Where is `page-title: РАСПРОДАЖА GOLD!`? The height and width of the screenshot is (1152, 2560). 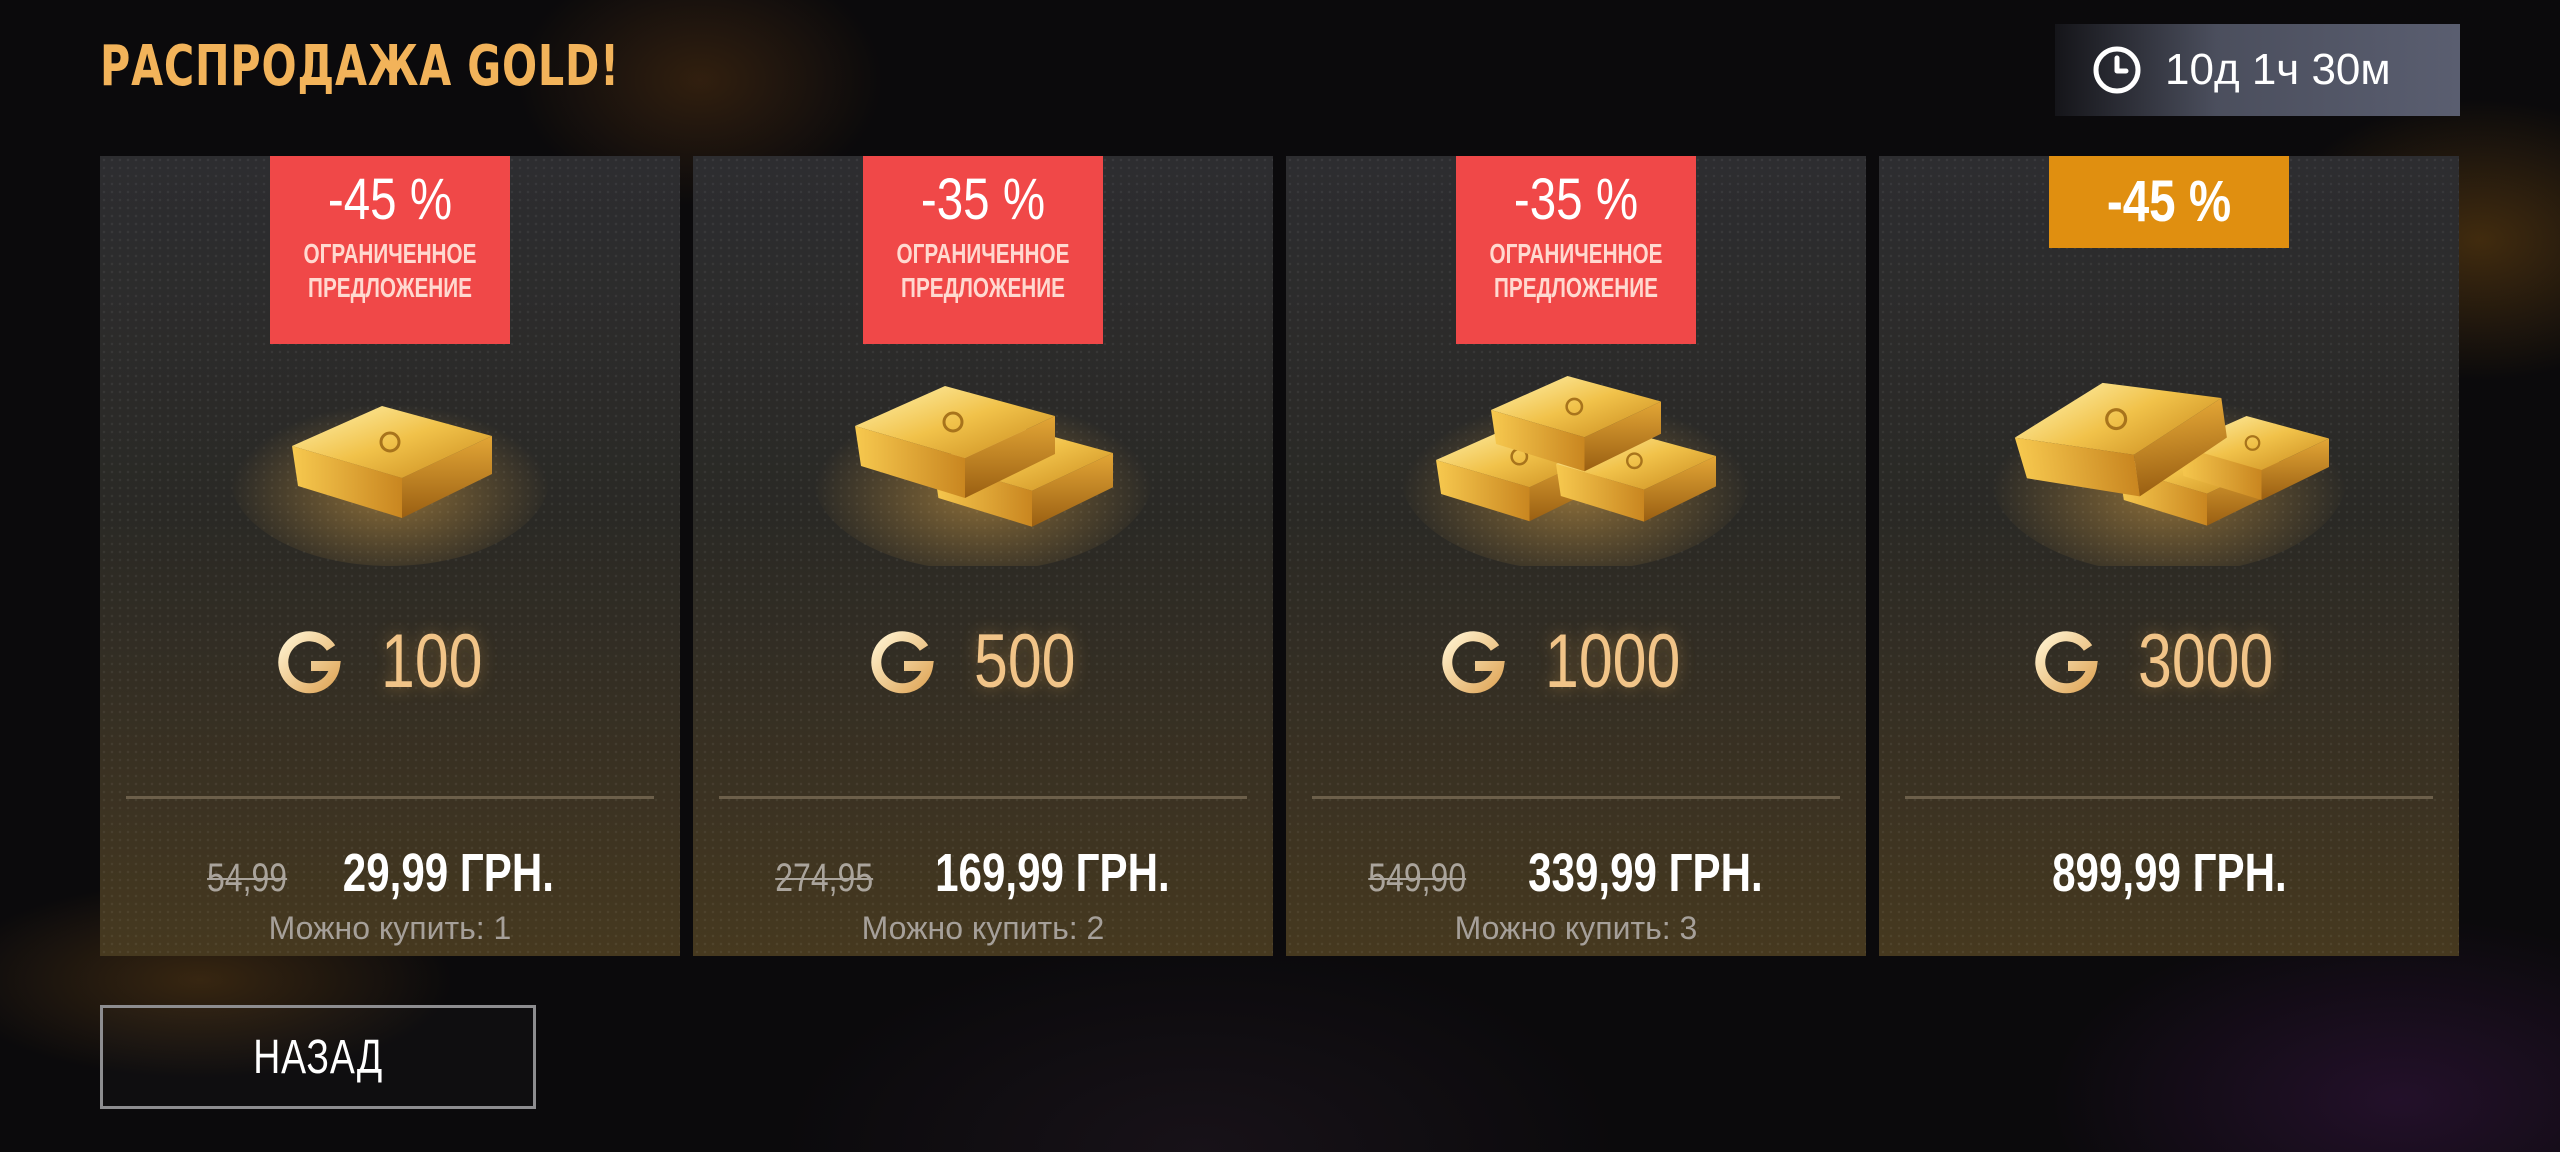 page-title: РАСПРОДАЖА GOLD! is located at coordinates (360, 66).